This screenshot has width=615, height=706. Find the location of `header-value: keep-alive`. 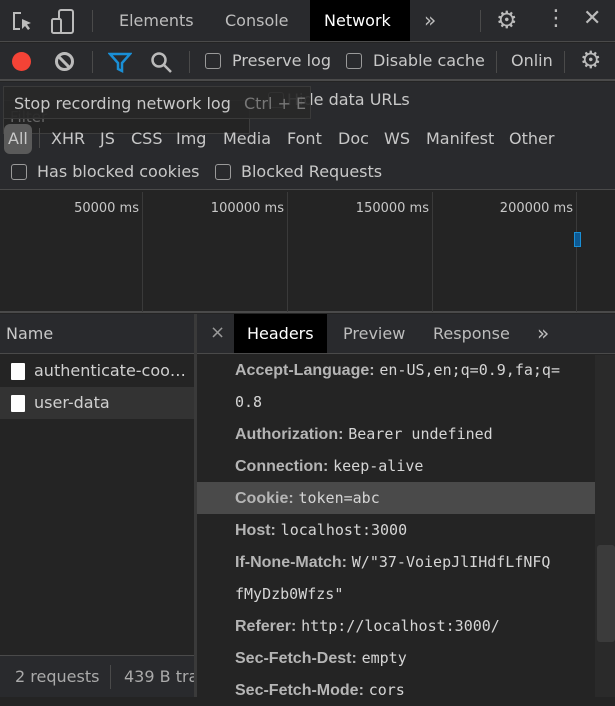

header-value: keep-alive is located at coordinates (378, 466).